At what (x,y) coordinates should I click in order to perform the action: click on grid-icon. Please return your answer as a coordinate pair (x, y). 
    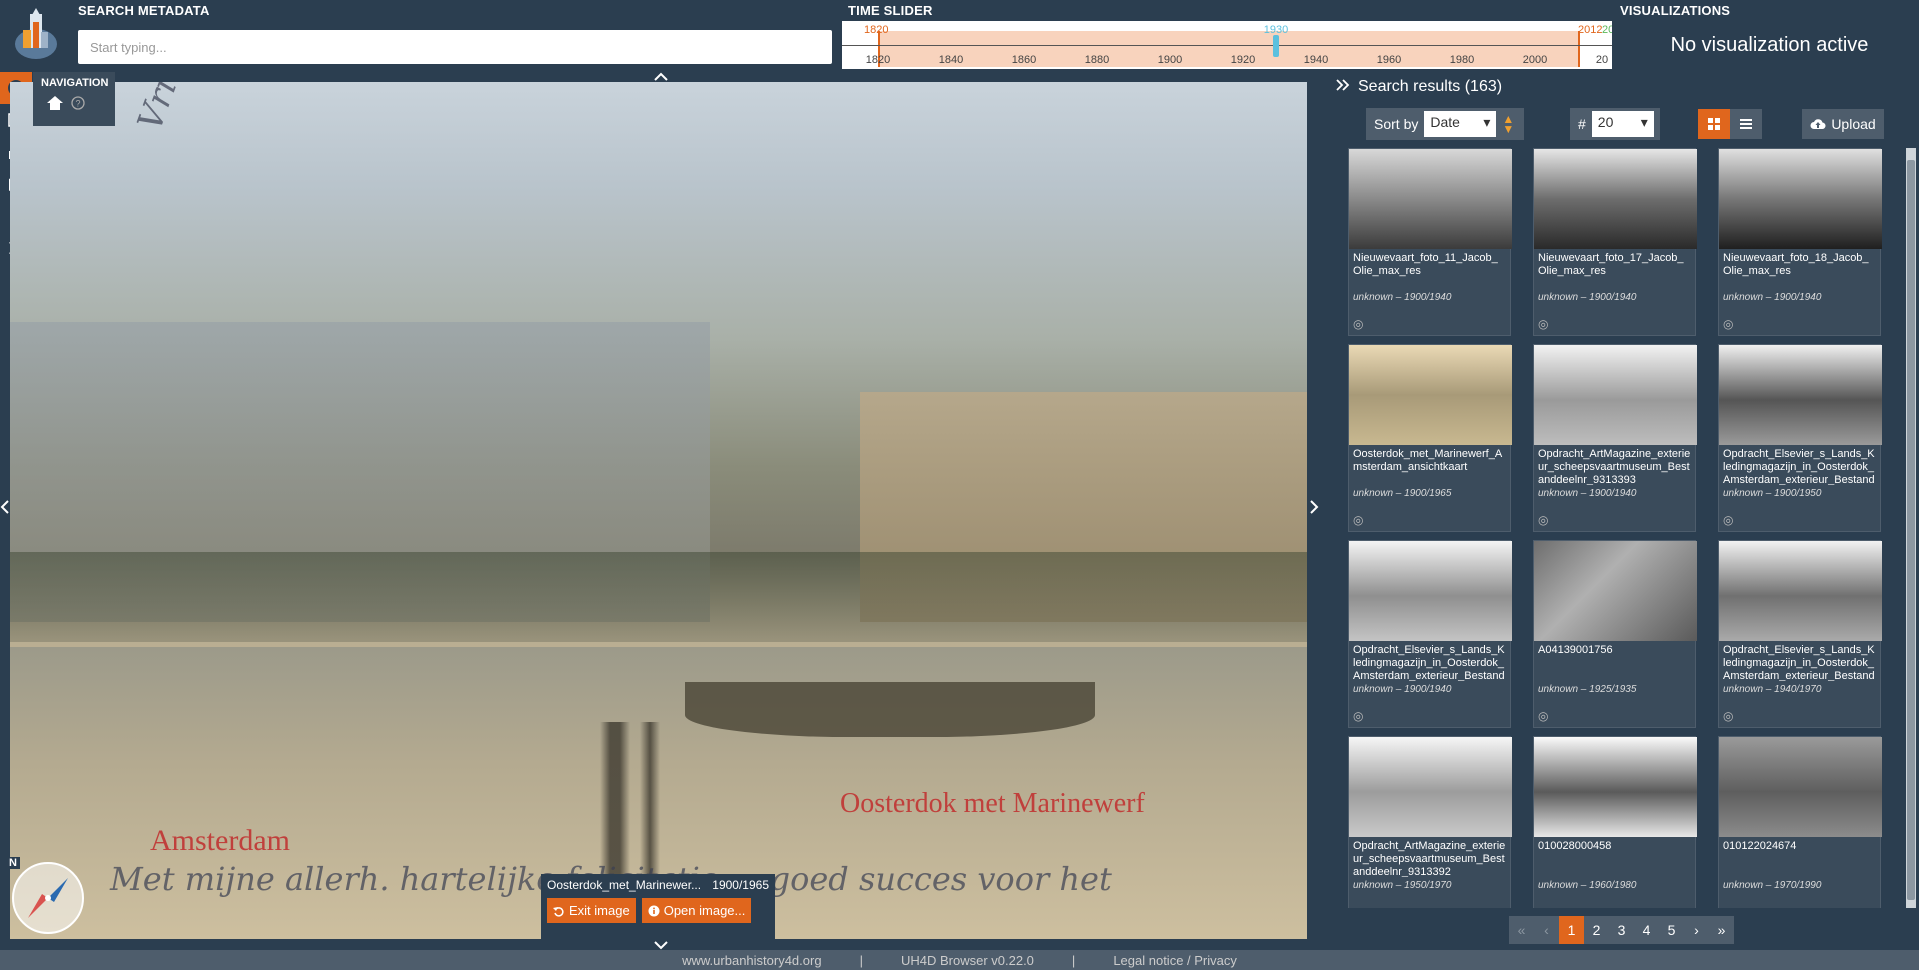
    Looking at the image, I should click on (1714, 124).